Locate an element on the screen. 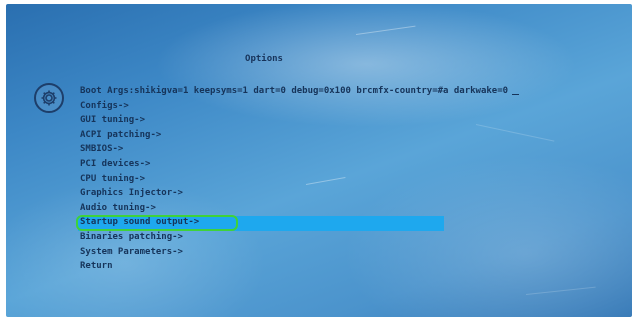  selected-item-outline is located at coordinates (157, 223).